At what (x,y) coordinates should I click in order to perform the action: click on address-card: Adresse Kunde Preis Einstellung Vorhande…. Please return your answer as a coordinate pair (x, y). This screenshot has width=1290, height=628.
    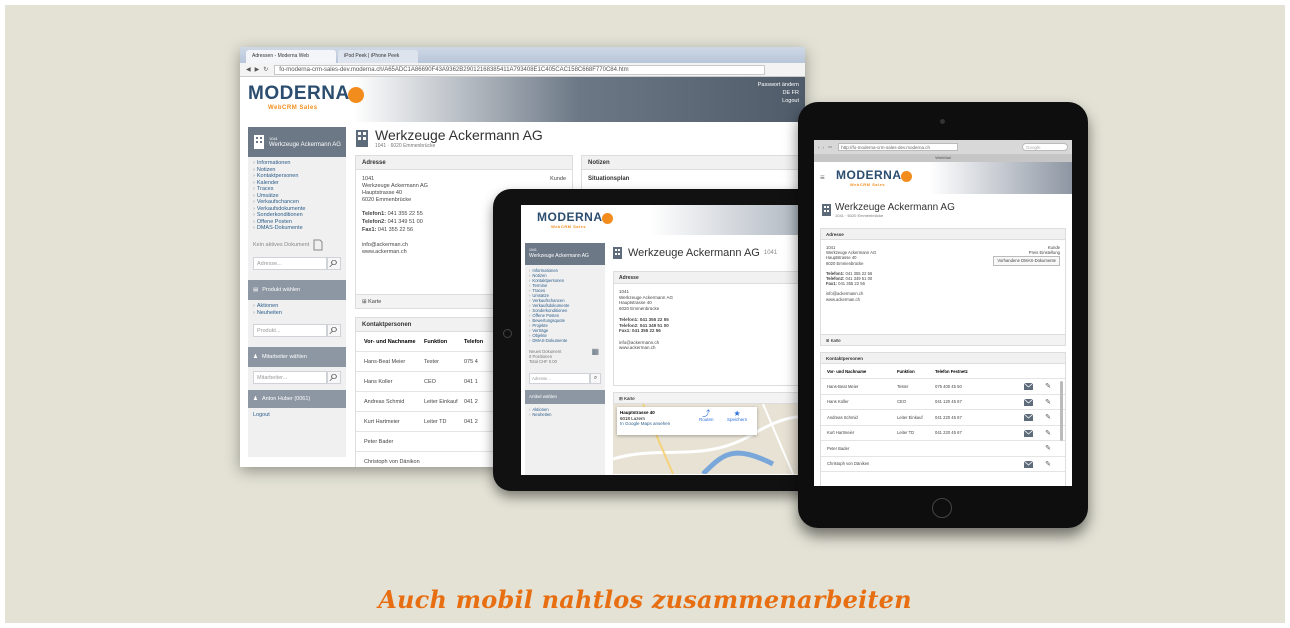
    Looking at the image, I should click on (943, 287).